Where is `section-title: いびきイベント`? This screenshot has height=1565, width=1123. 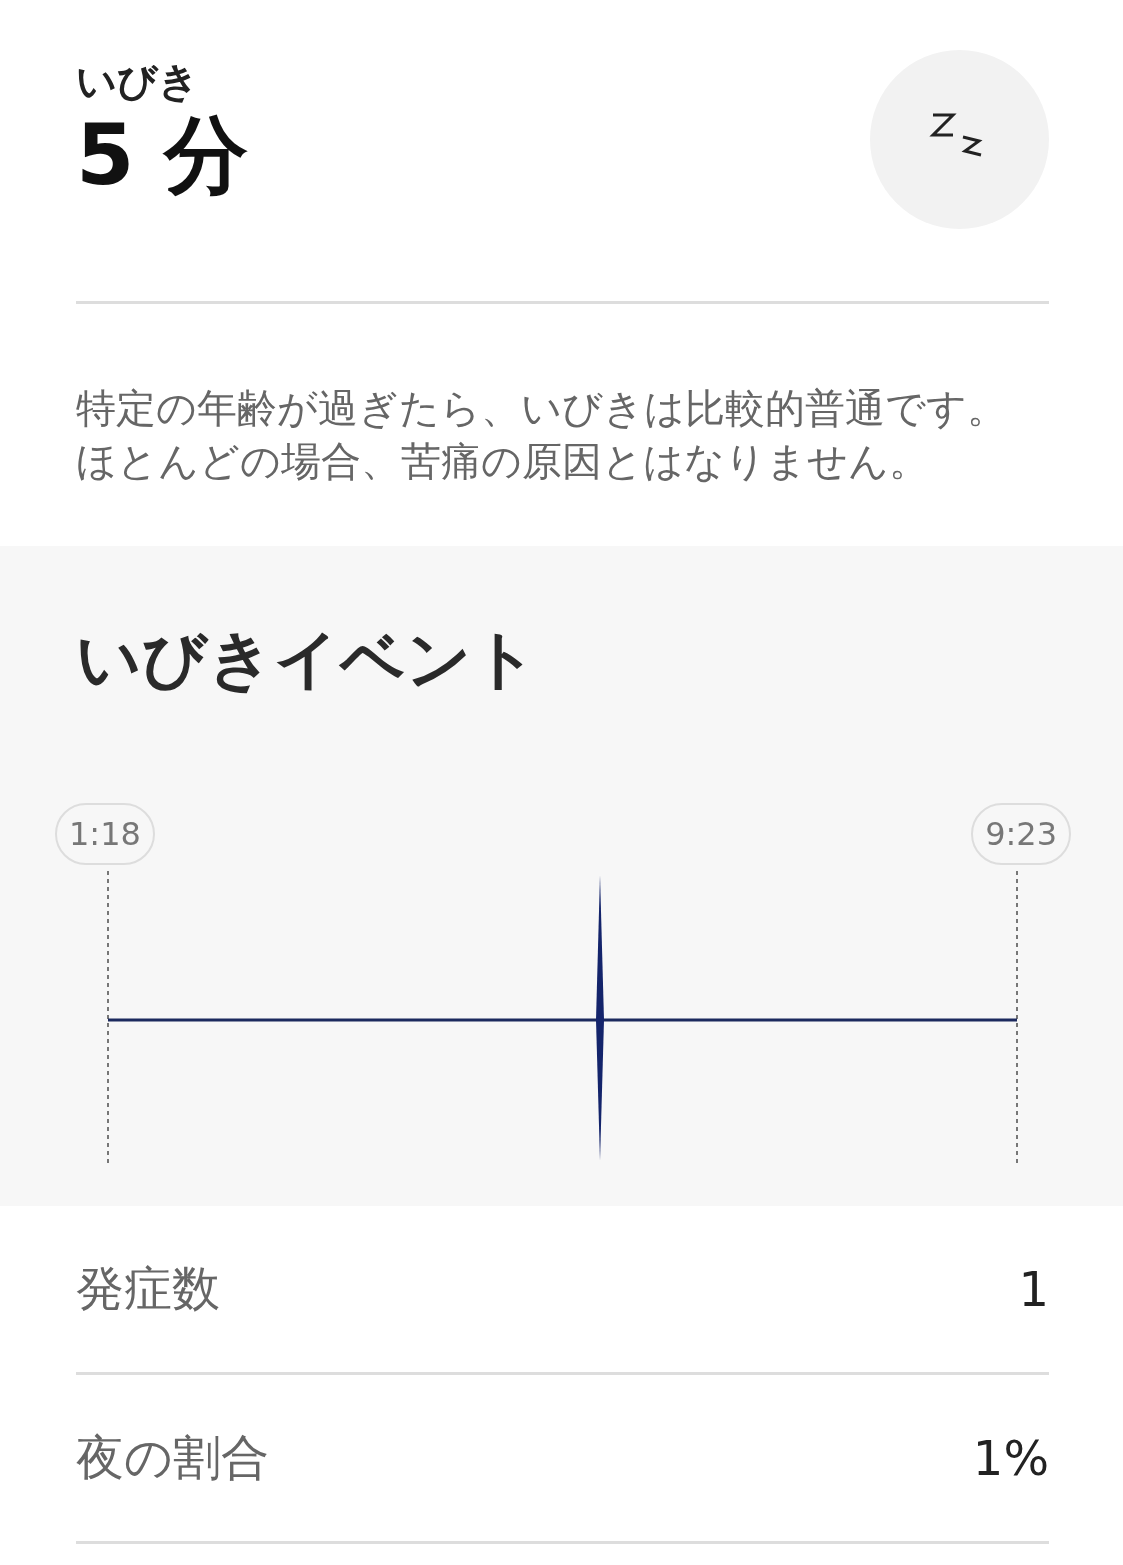
section-title: いびきイベント is located at coordinates (307, 659).